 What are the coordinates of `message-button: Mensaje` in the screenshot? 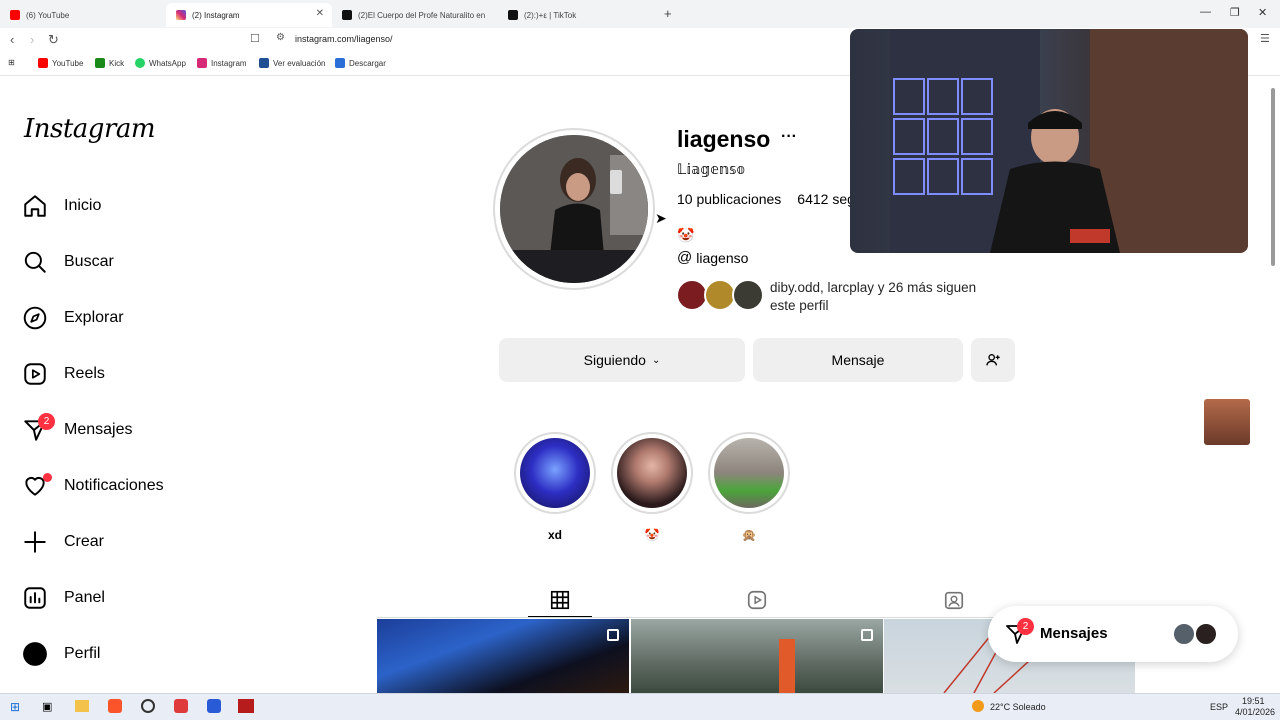 It's located at (858, 360).